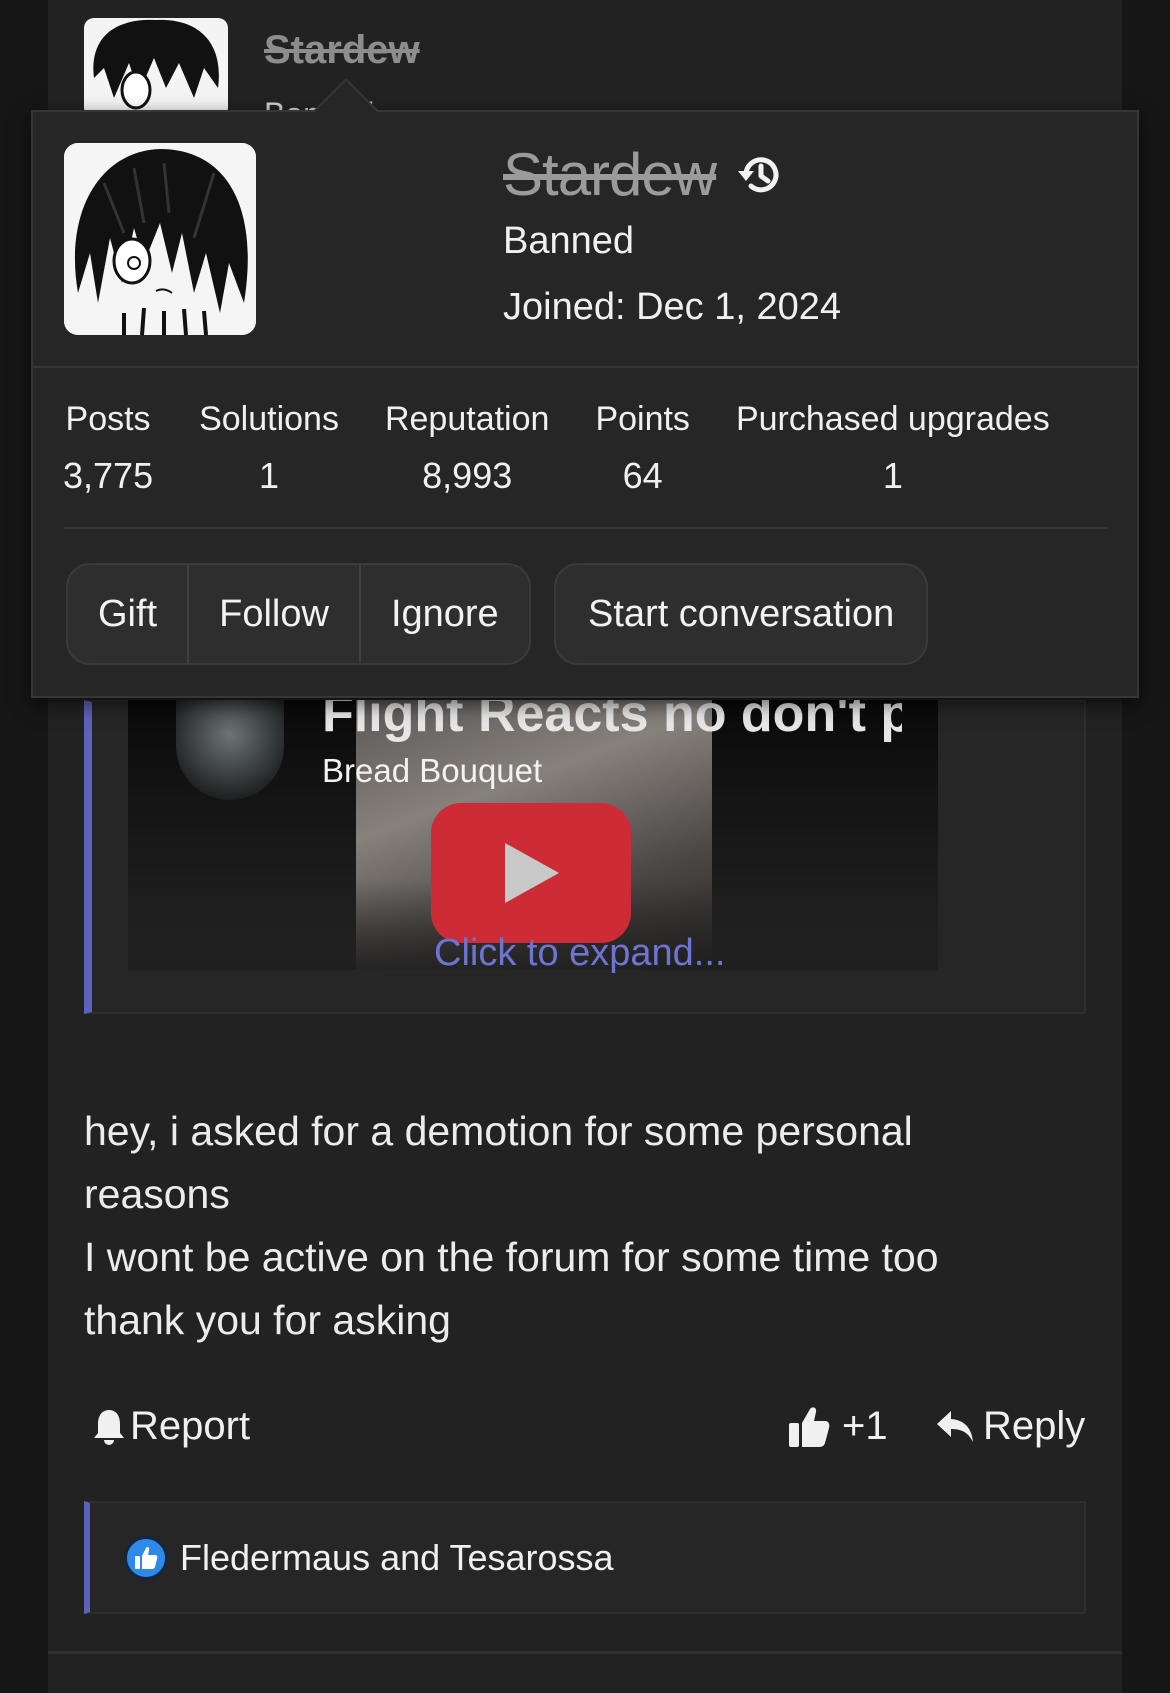  What do you see at coordinates (346, 97) in the screenshot?
I see `tooltip-arrow-fill` at bounding box center [346, 97].